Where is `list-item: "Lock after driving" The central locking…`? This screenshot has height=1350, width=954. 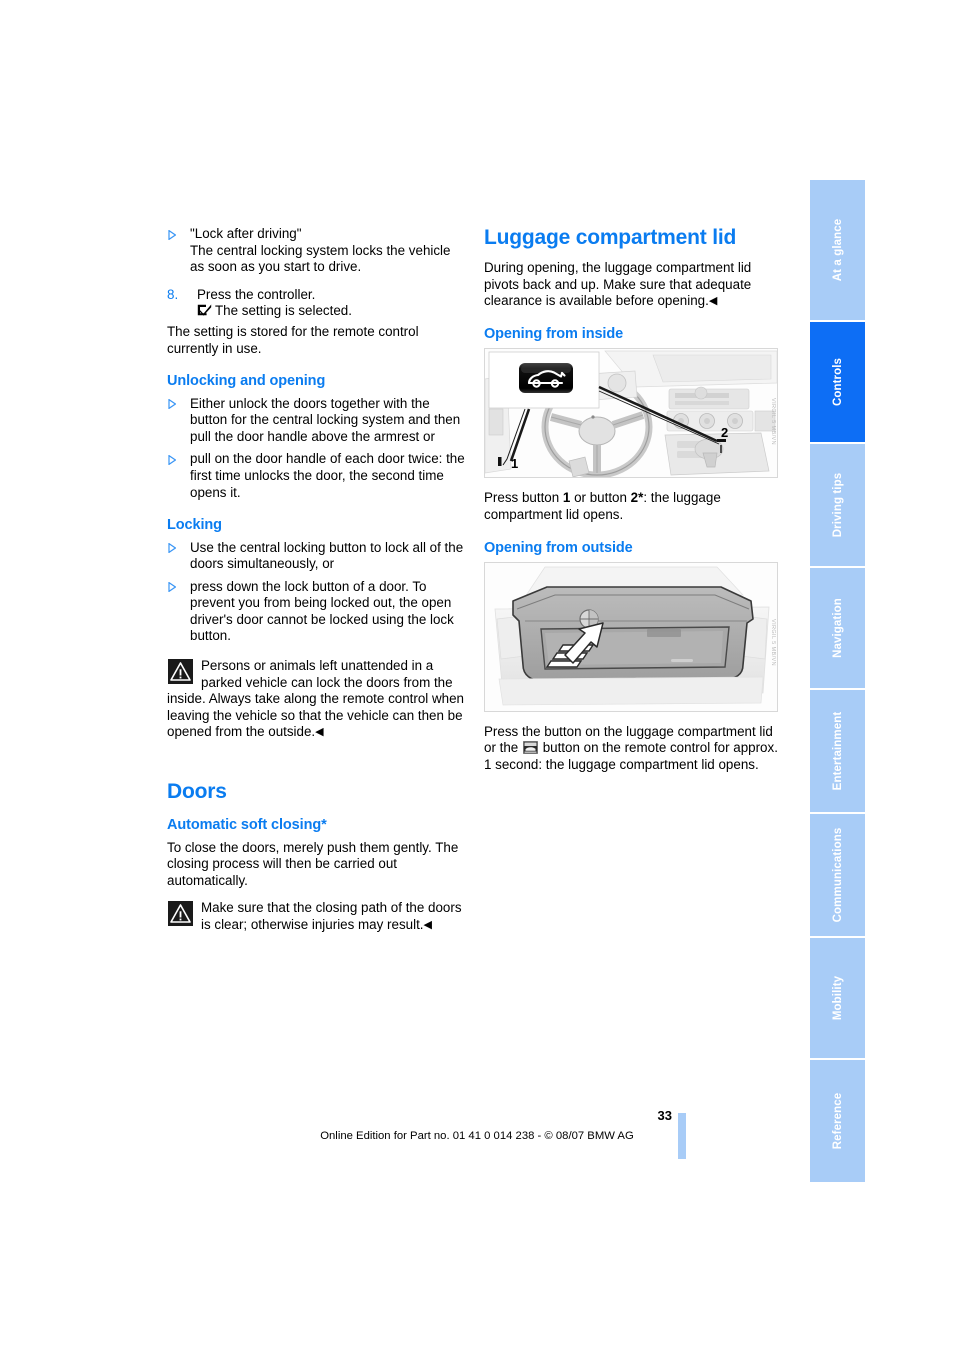 list-item: "Lock after driving" The central locking… is located at coordinates (317, 251).